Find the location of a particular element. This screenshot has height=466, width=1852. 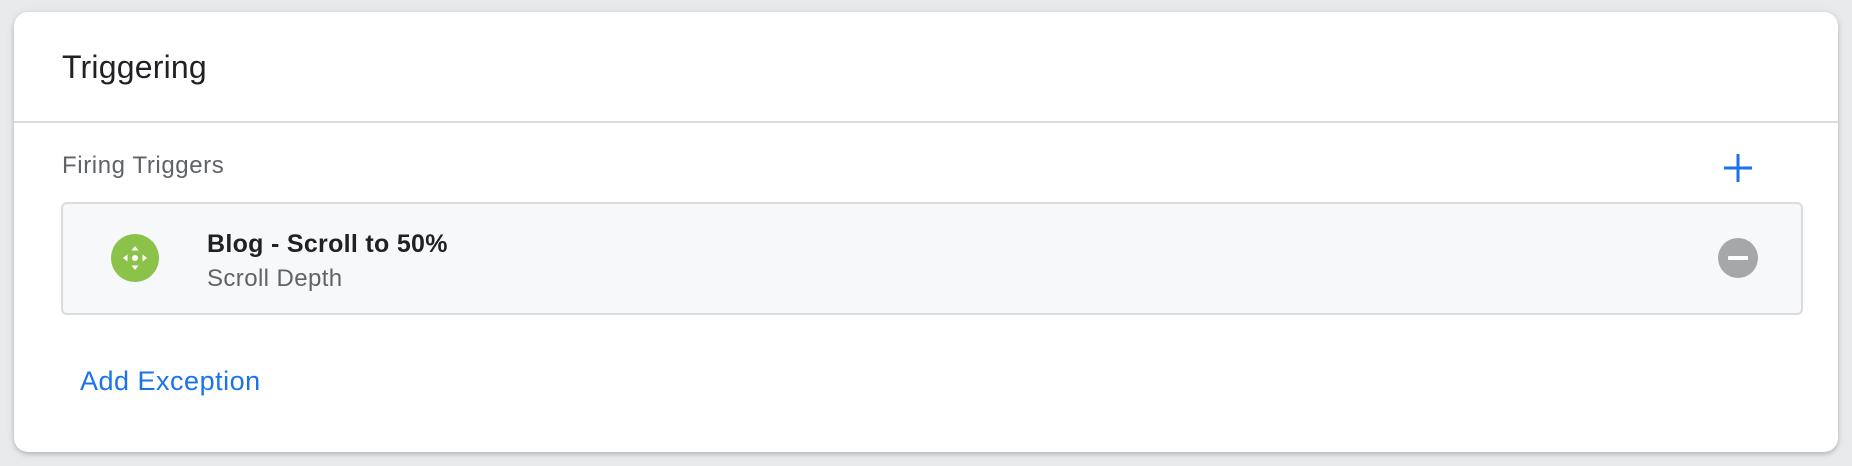

remove-trigger-button is located at coordinates (1738, 258).